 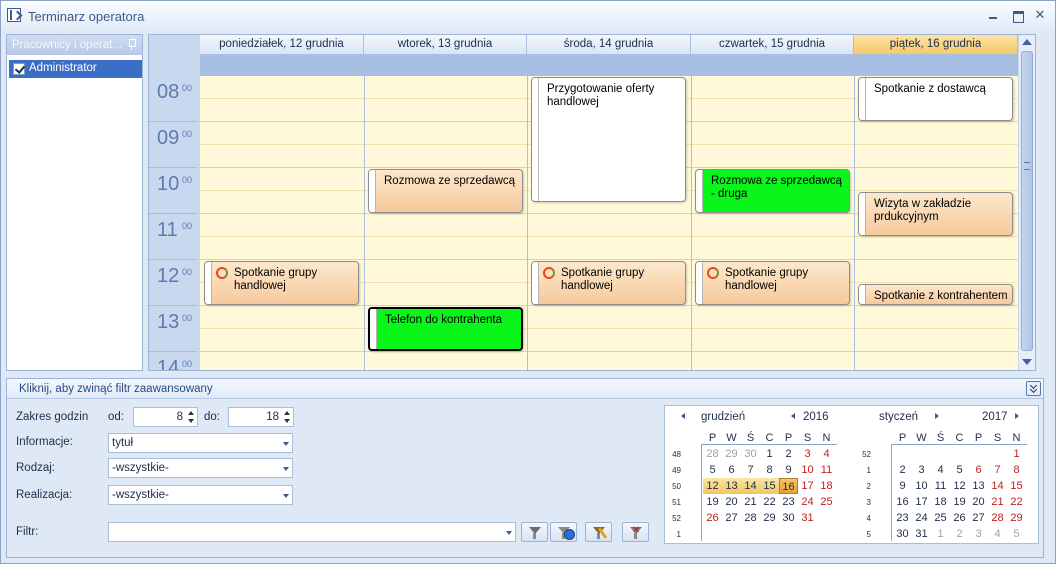 I want to click on day-header: czwartek, 15 grudnia, so click(x=772, y=44).